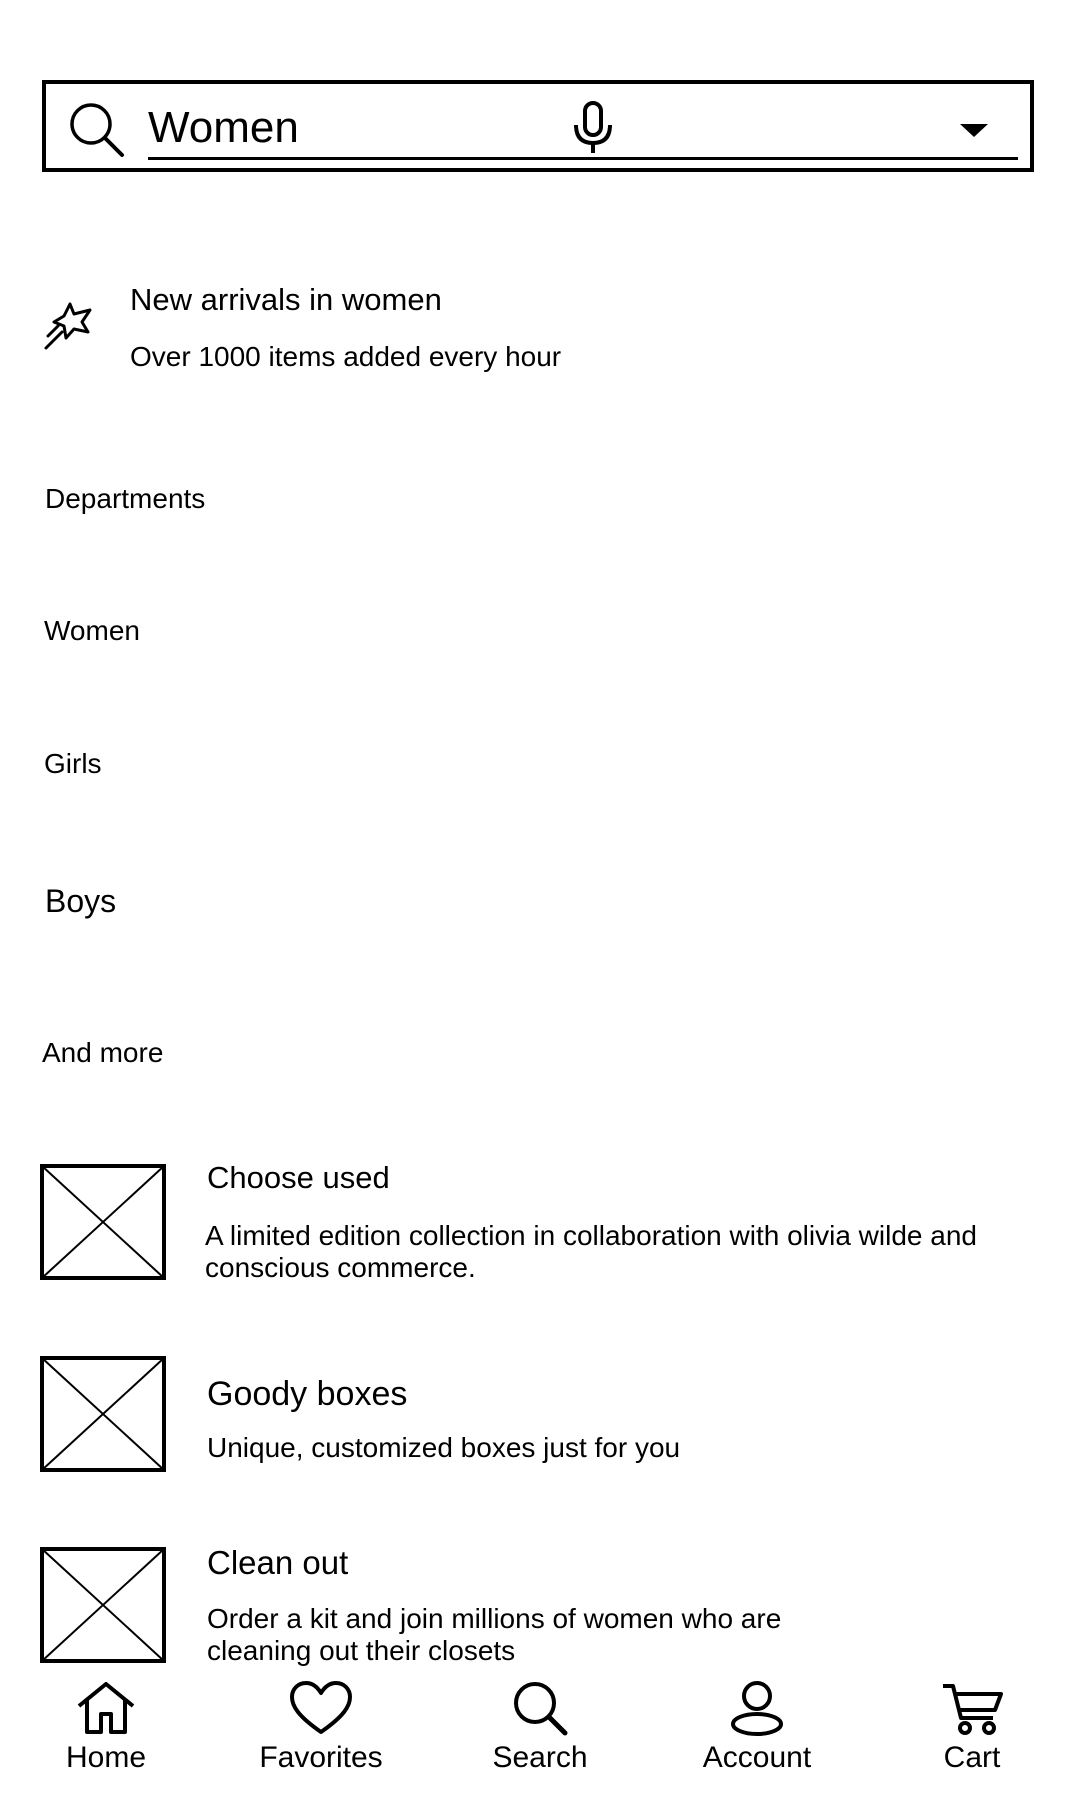 The width and height of the screenshot is (1080, 1800). I want to click on nav-account: Account, so click(757, 1735).